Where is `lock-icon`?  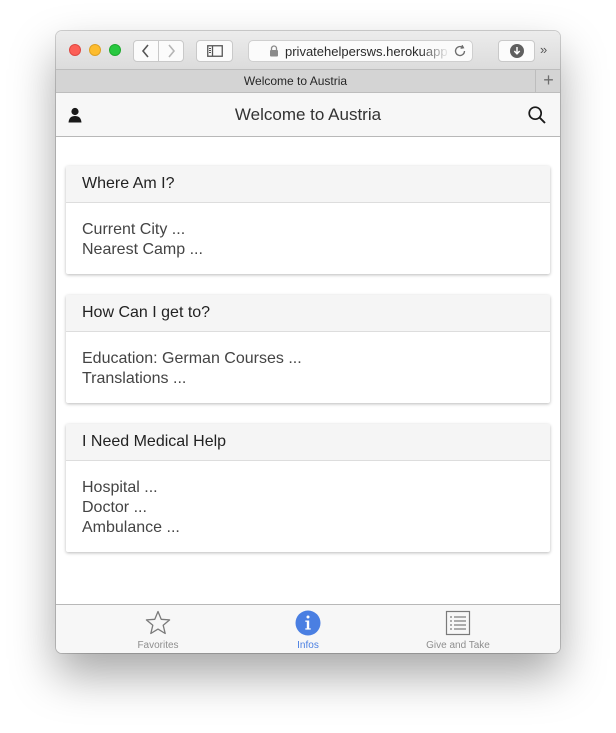 lock-icon is located at coordinates (274, 51).